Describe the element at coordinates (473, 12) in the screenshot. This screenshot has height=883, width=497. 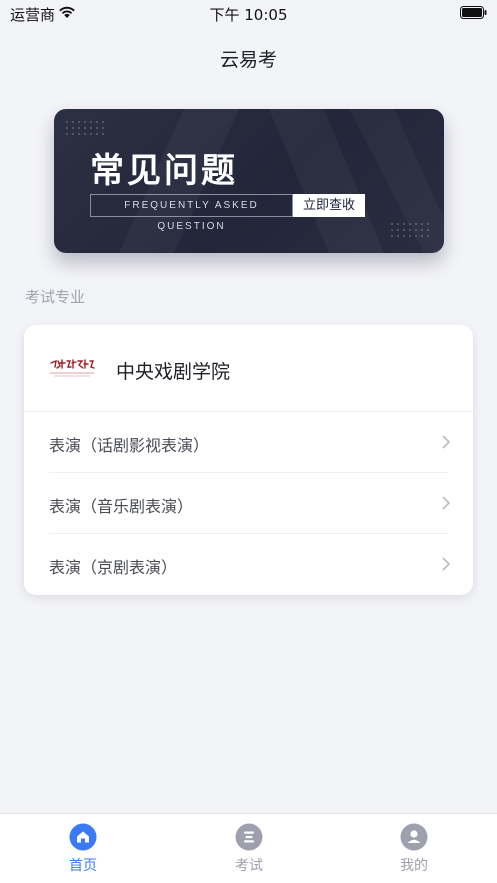
I see `battery-icon` at that location.